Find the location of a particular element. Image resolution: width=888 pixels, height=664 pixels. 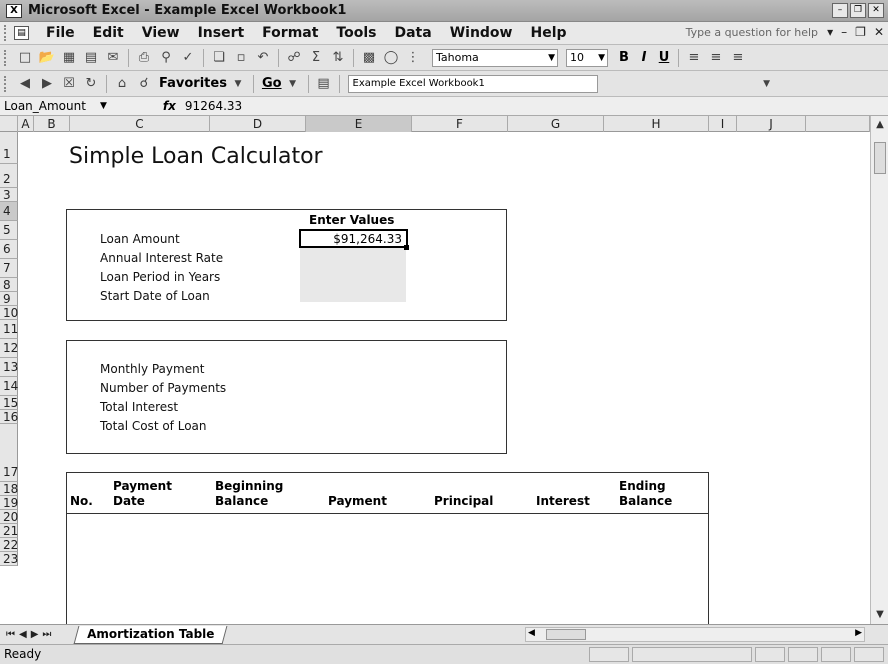

close-button: ✕ is located at coordinates (876, 10).